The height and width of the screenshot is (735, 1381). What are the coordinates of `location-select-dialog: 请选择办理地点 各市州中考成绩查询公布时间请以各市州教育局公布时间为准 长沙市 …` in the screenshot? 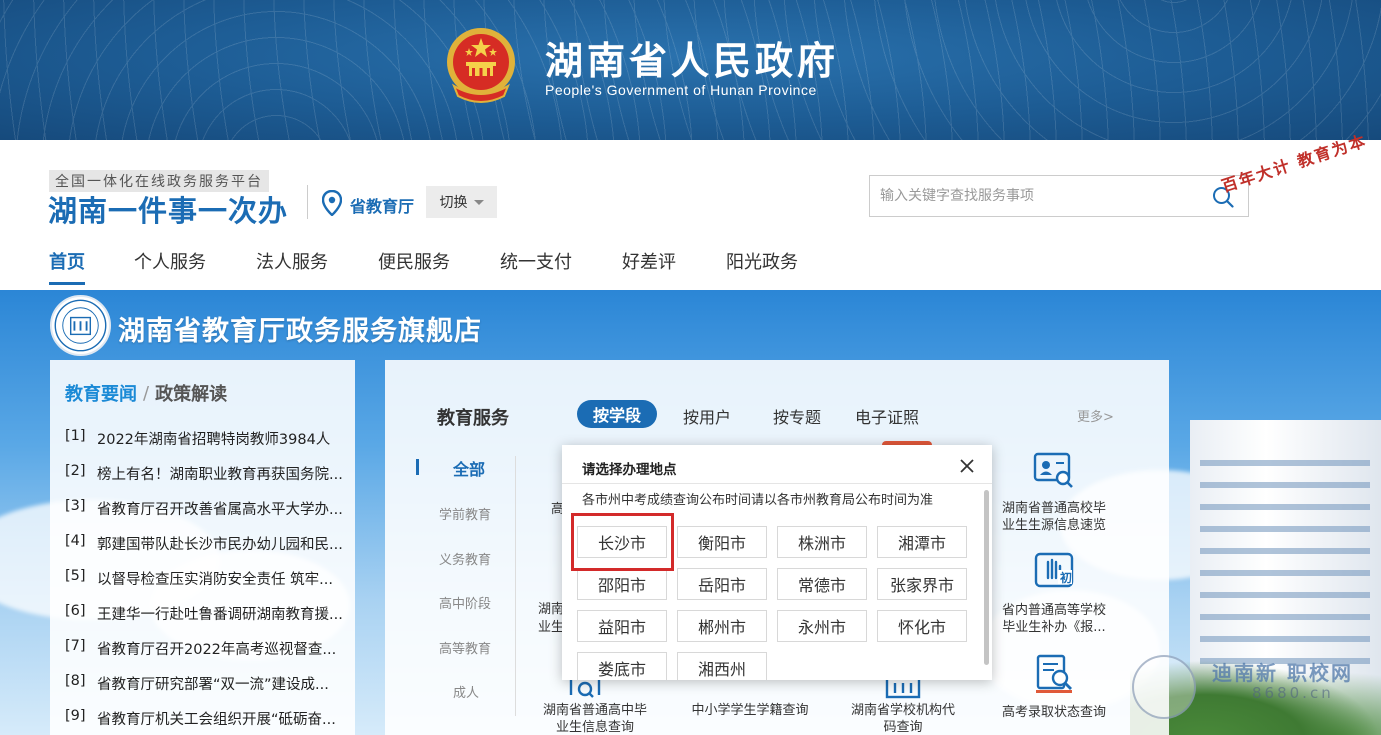 It's located at (777, 562).